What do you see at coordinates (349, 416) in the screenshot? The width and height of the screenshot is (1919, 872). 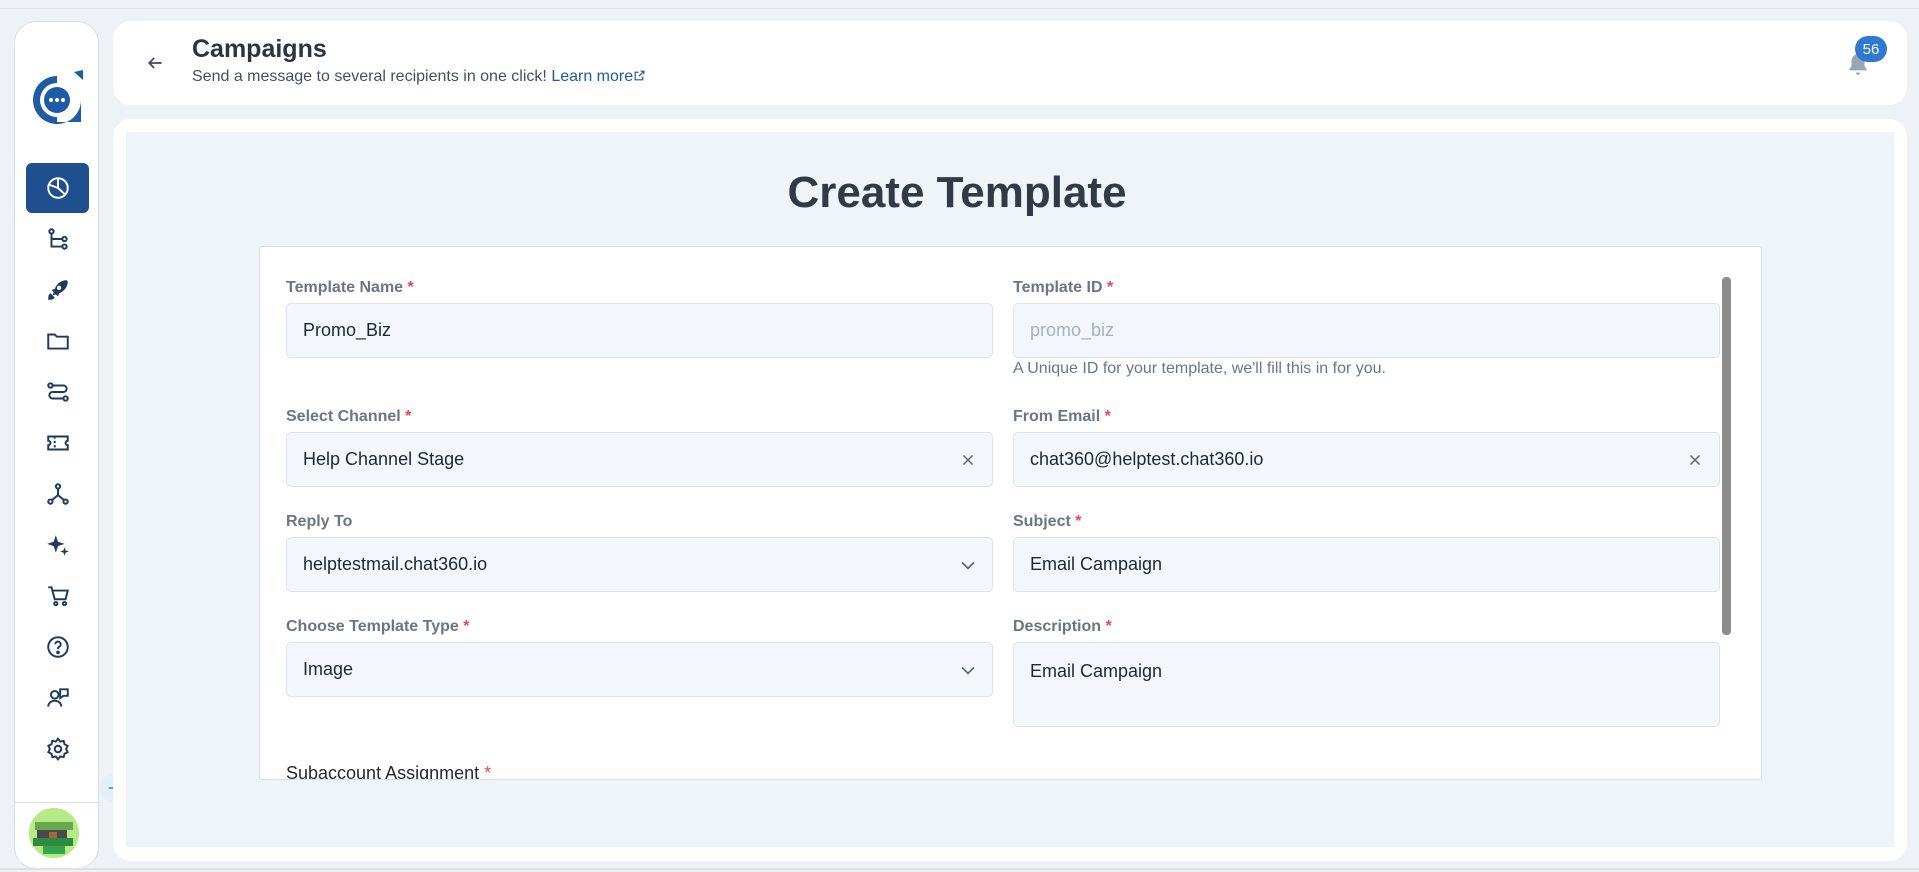 I see `select-channel-label: Select Channel *` at bounding box center [349, 416].